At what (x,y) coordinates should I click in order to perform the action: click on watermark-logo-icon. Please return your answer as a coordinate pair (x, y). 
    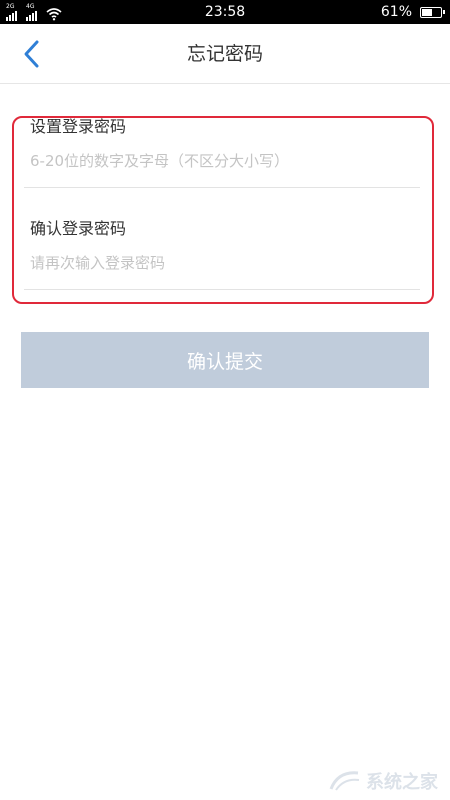
    Looking at the image, I should click on (344, 781).